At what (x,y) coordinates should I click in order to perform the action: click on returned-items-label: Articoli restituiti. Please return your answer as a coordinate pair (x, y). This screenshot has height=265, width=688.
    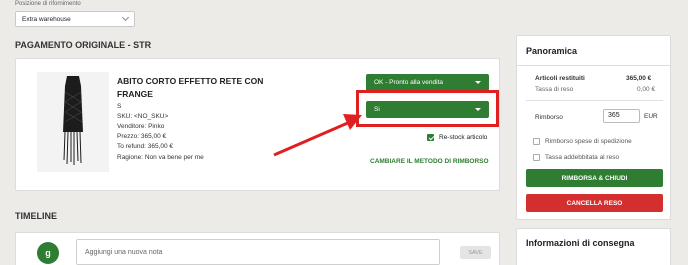
    Looking at the image, I should click on (560, 78).